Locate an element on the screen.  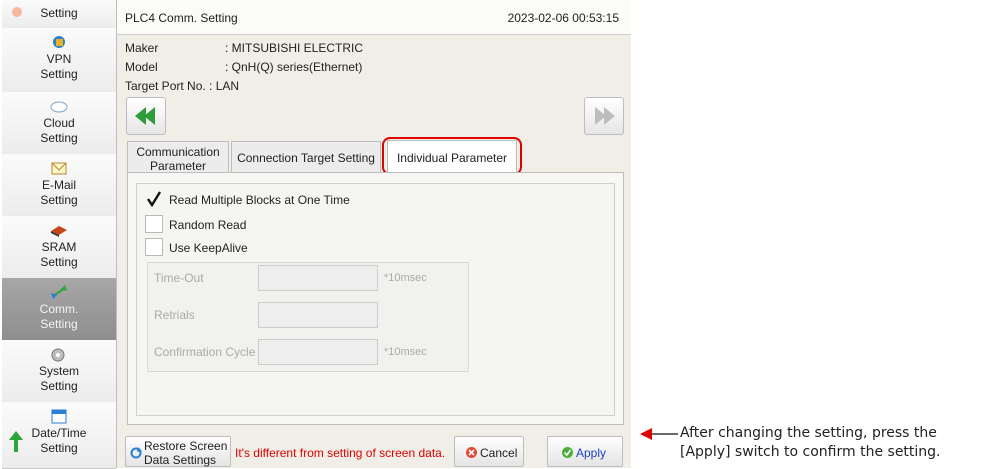
cancel-button: Cancel is located at coordinates (489, 451).